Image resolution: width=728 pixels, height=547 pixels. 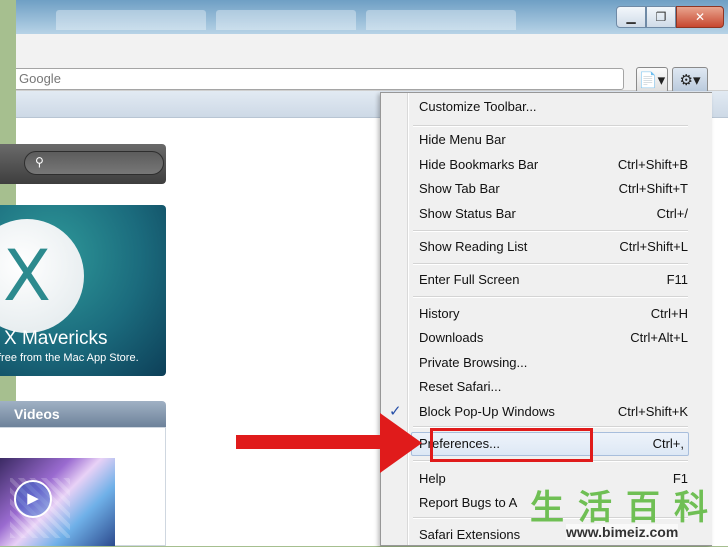 I want to click on minimize-button: ▁, so click(x=631, y=17).